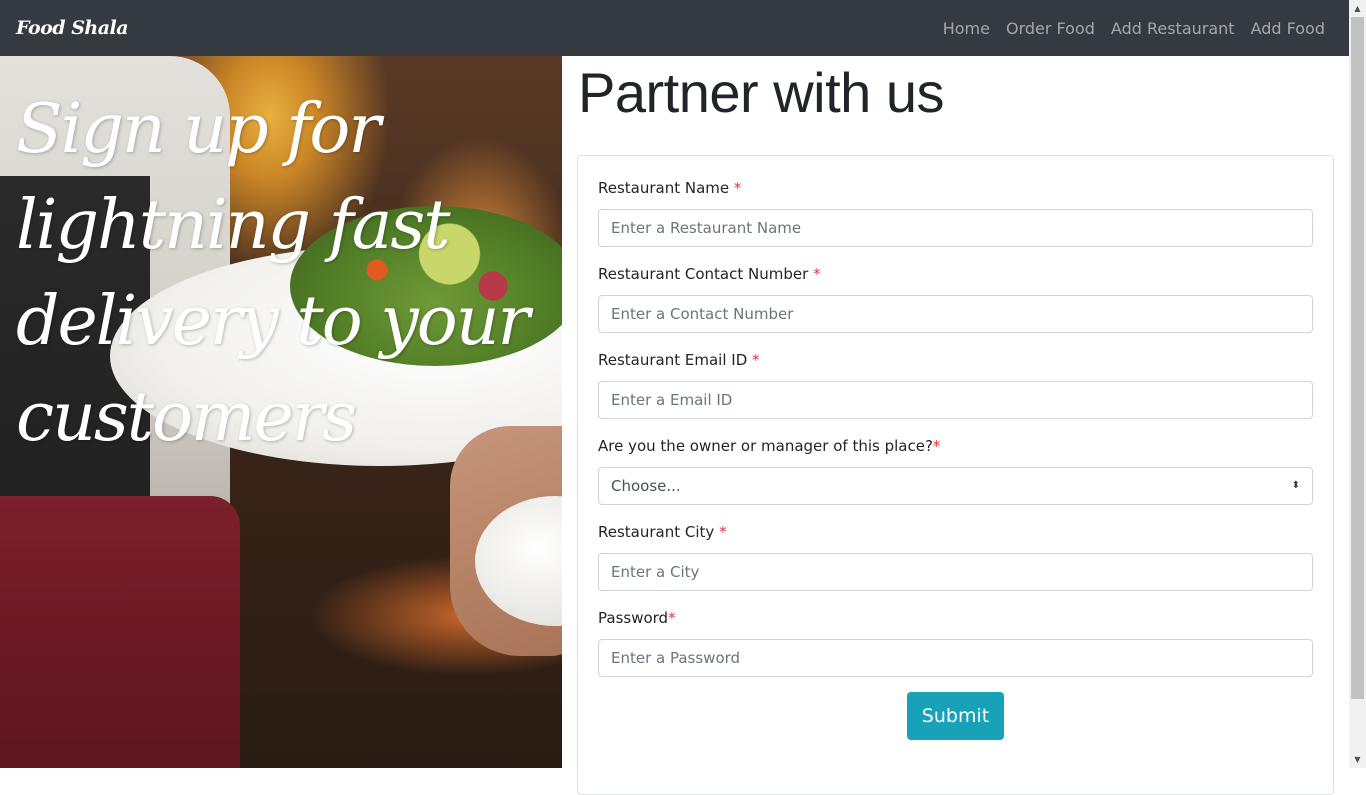  I want to click on password-input, so click(955, 658).